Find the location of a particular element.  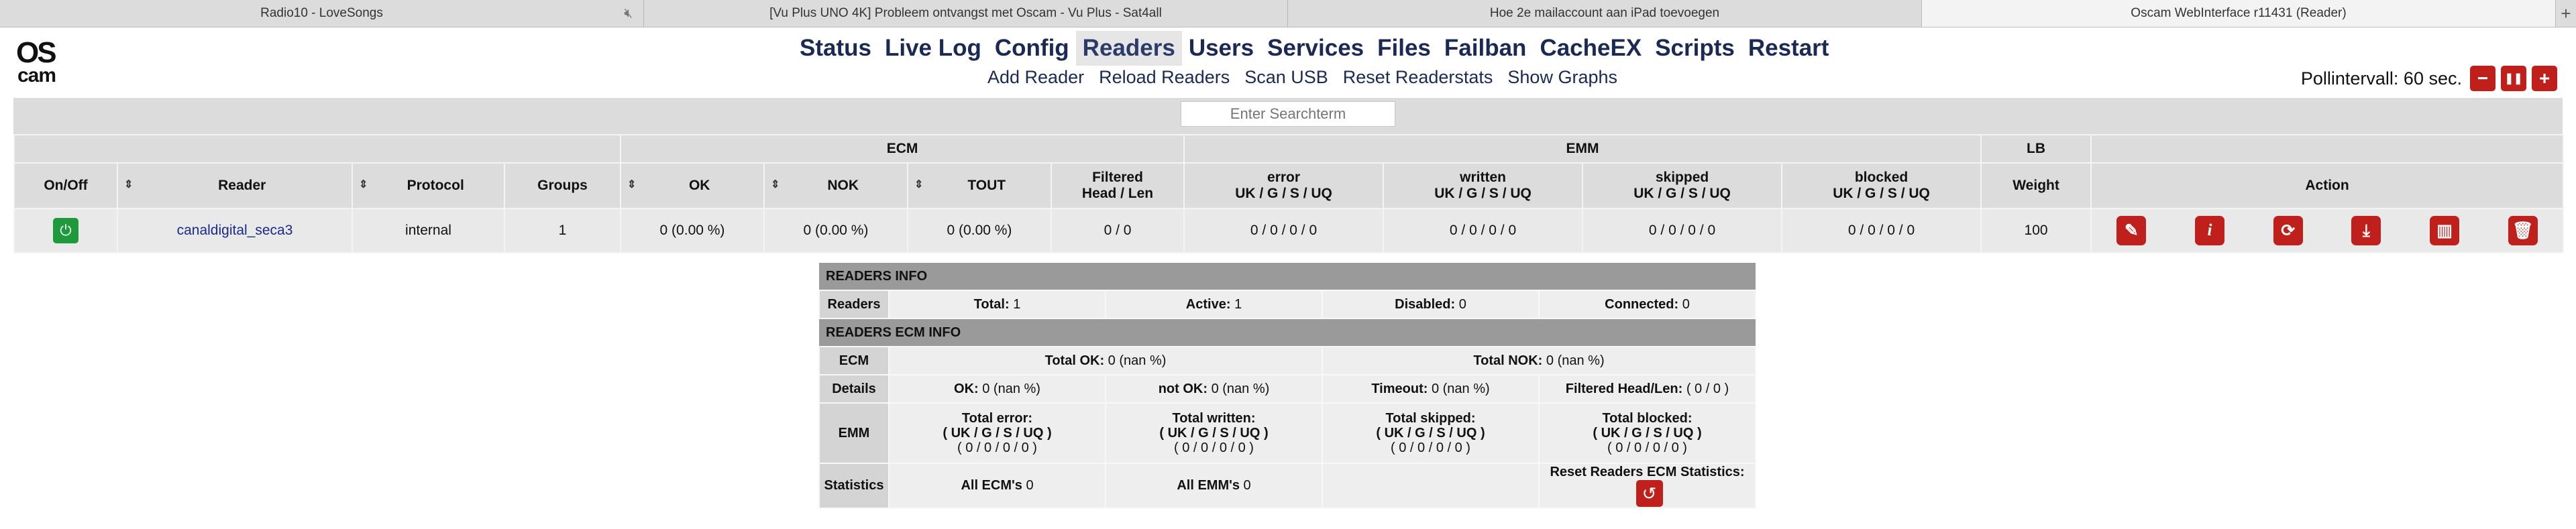

new-tab-button: + is located at coordinates (2566, 13).